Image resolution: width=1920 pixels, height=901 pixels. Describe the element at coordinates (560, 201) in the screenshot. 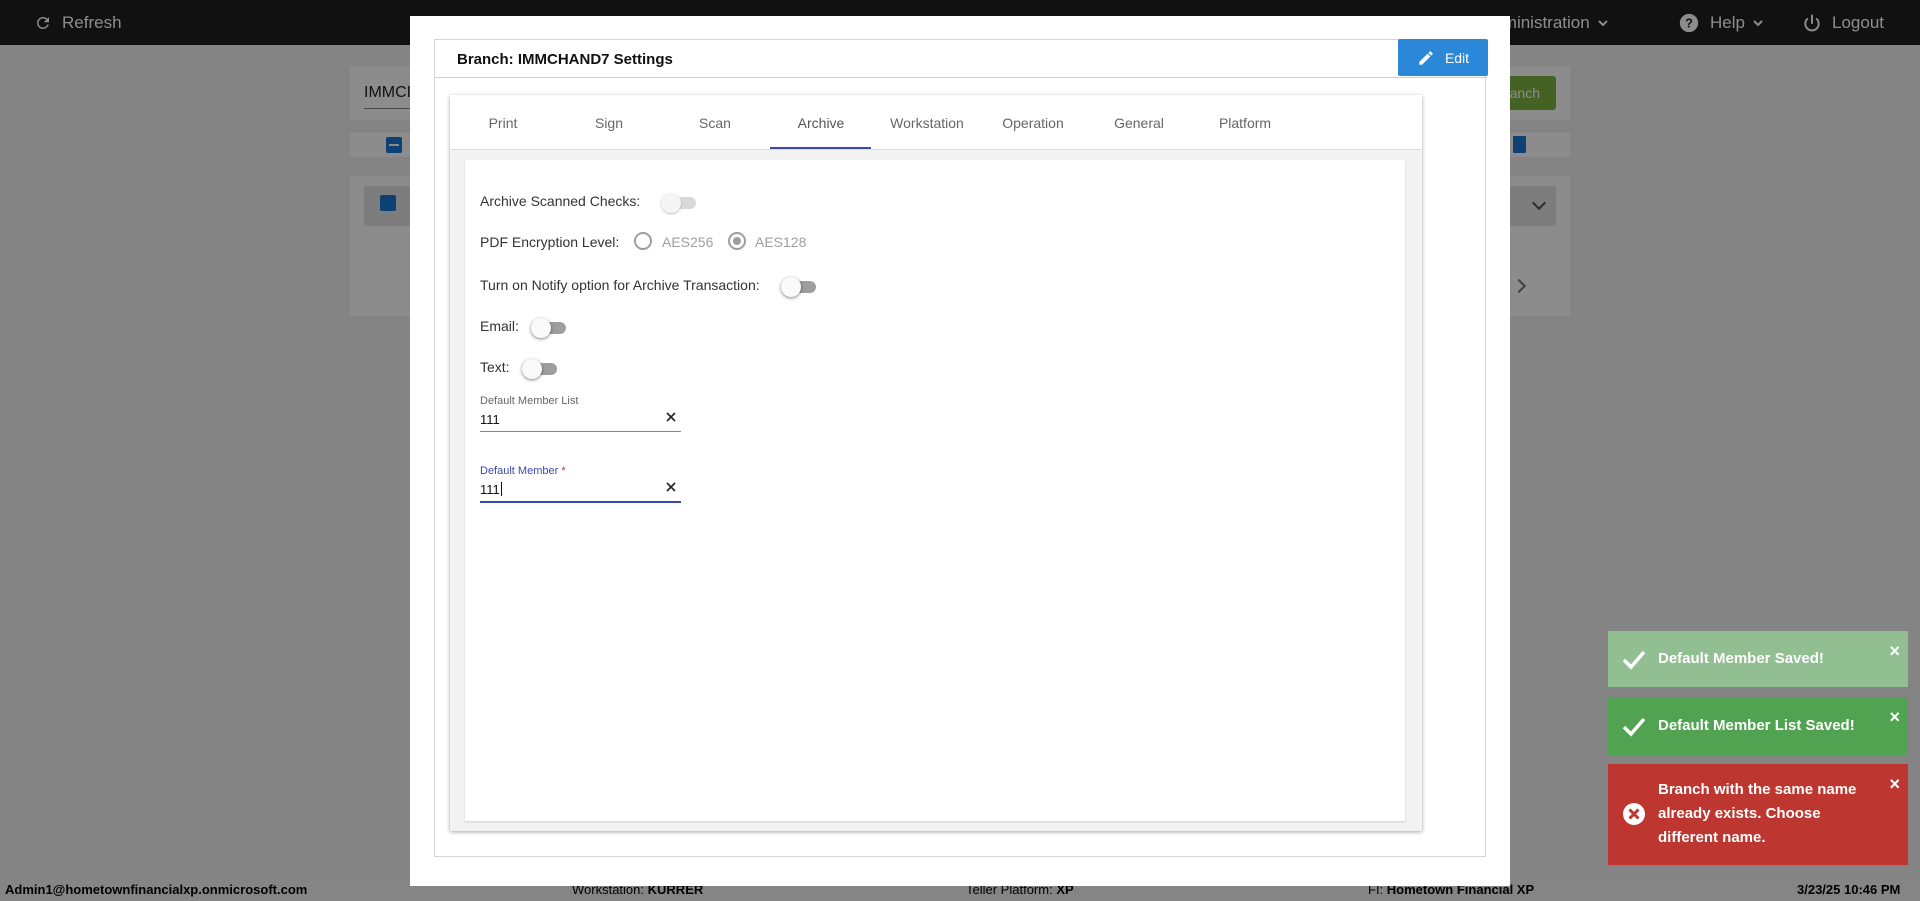

I see `archive-scanned-checks-label: Archive Scanned Checks:` at that location.